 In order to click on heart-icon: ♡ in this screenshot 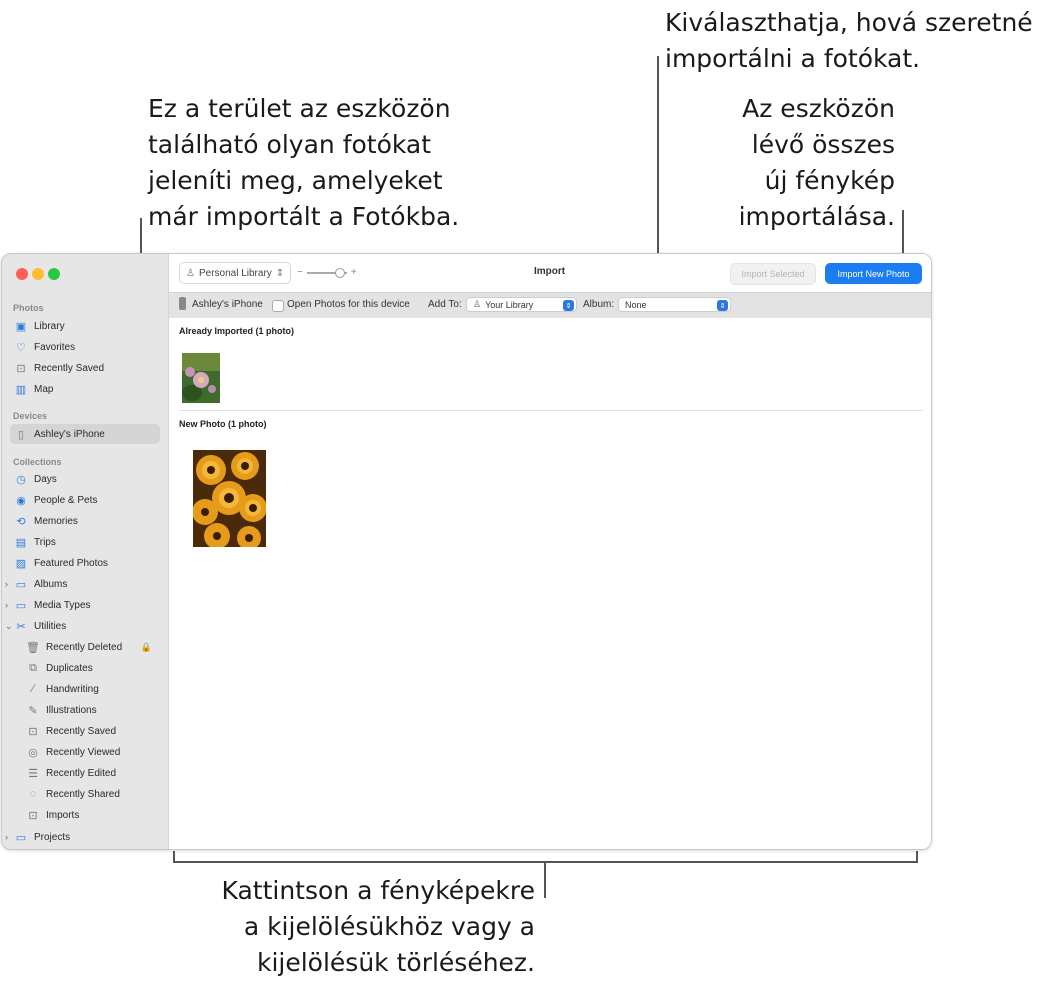, I will do `click(21, 347)`.